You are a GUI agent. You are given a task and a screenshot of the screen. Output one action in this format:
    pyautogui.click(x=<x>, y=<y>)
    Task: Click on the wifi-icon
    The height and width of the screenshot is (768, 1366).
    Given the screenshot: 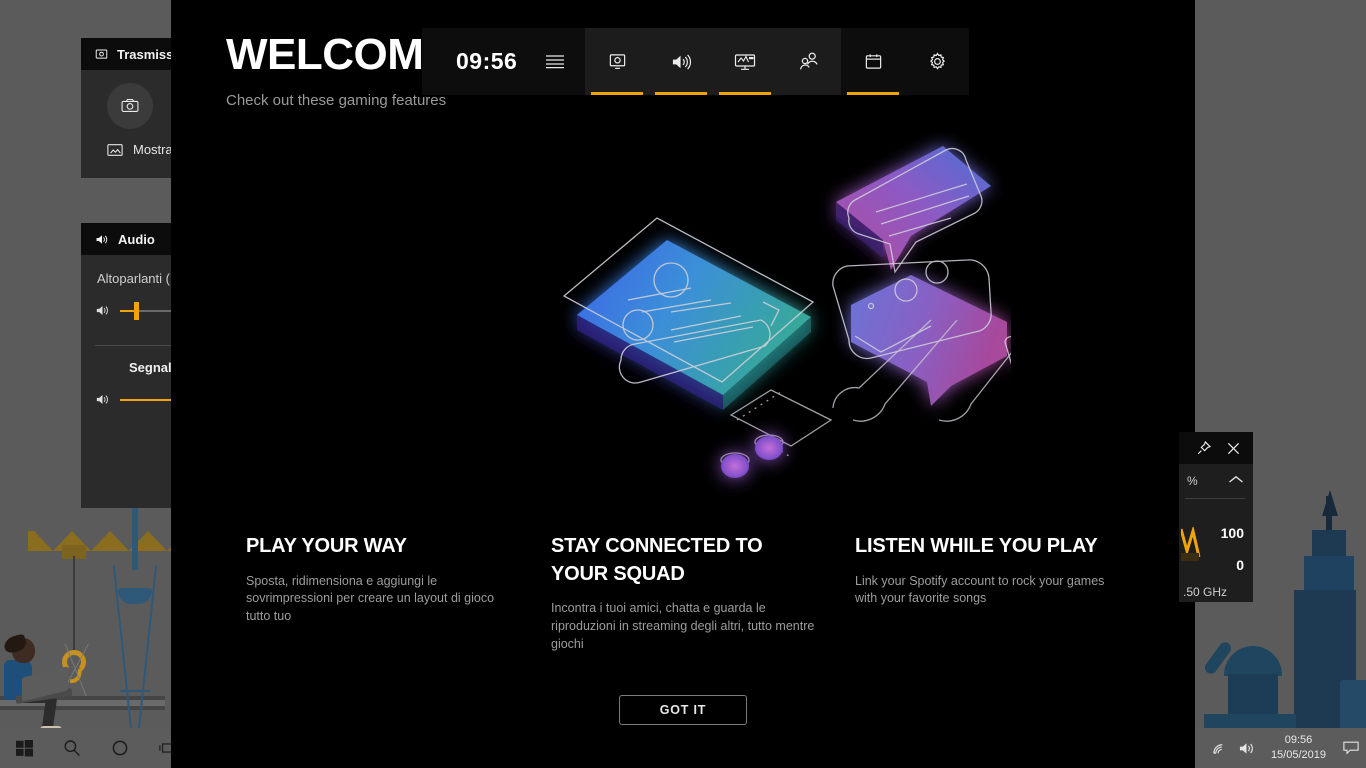 What is the action you would take?
    pyautogui.click(x=1219, y=748)
    